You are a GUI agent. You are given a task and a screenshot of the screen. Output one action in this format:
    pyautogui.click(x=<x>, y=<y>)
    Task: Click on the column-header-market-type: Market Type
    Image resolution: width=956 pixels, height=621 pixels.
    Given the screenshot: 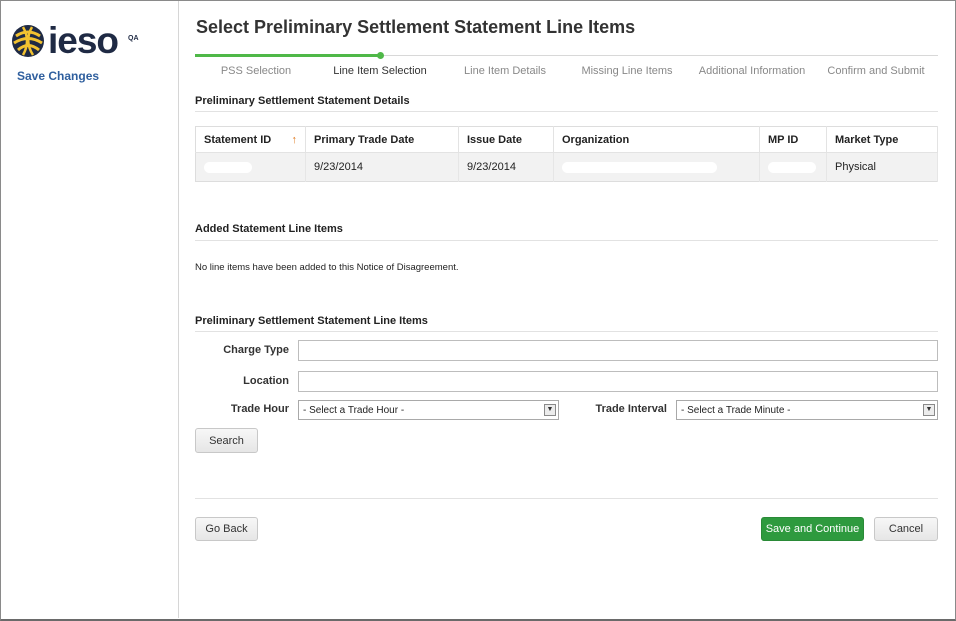 What is the action you would take?
    pyautogui.click(x=882, y=139)
    